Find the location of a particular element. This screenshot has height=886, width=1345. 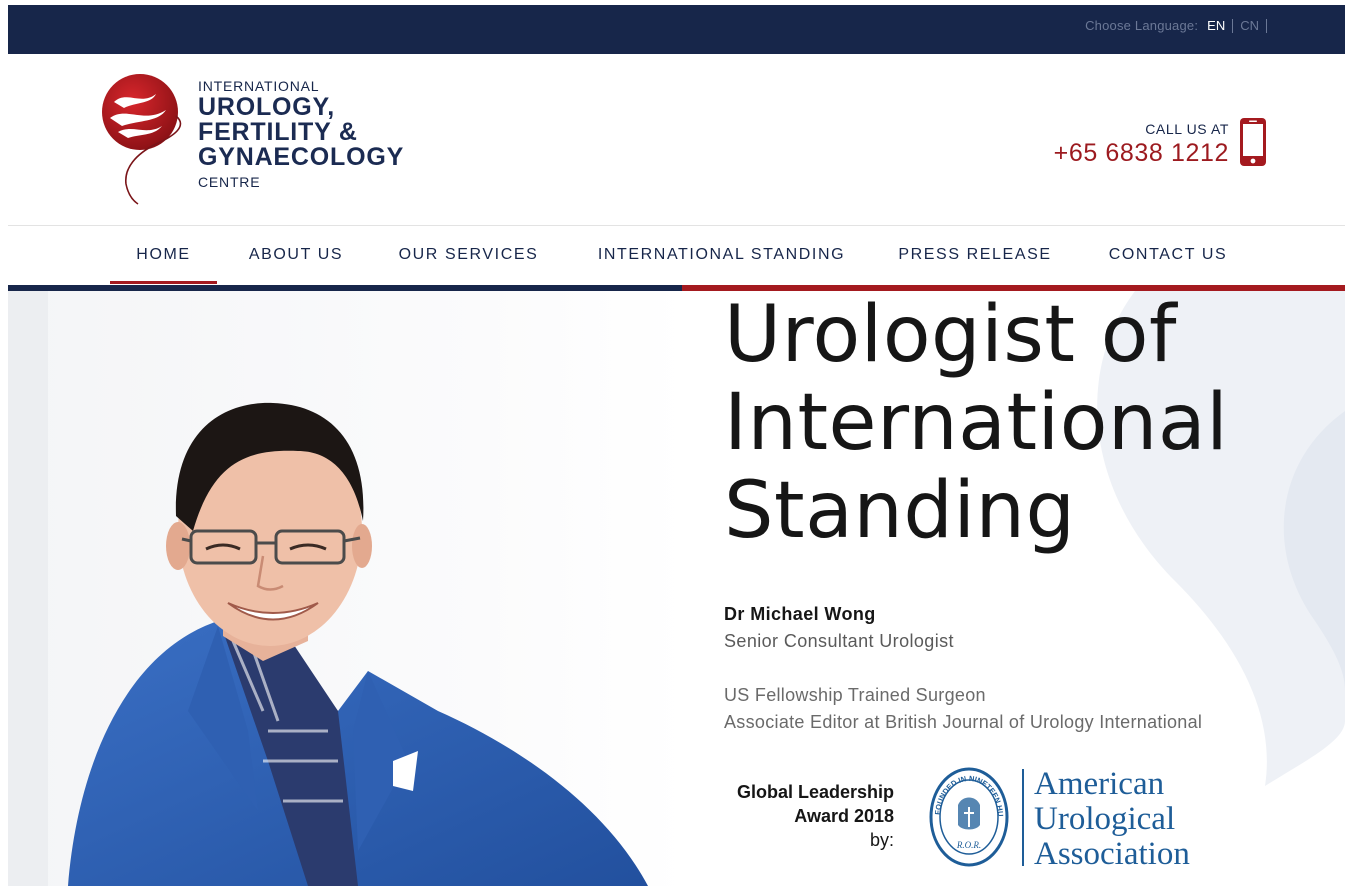

language-label: Choose Language: is located at coordinates (1142, 25).